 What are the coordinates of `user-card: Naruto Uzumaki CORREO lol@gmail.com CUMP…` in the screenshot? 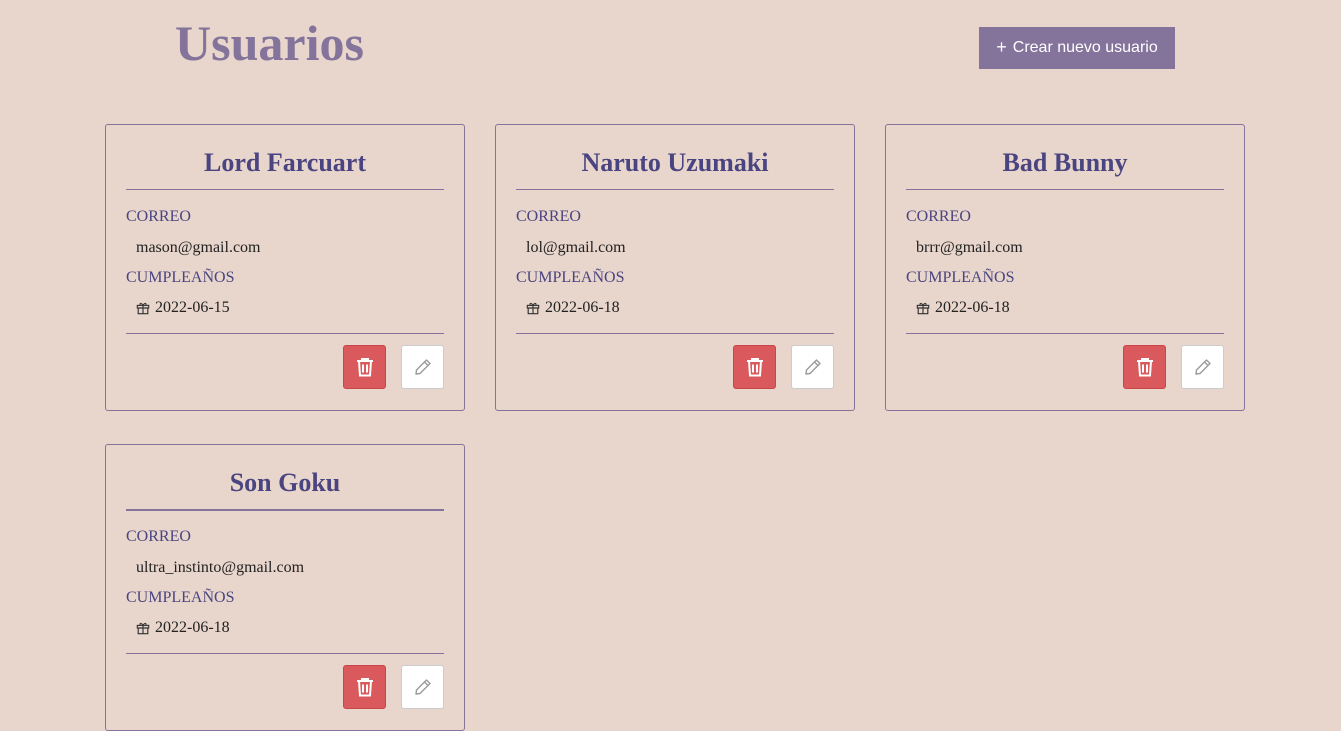 It's located at (675, 267).